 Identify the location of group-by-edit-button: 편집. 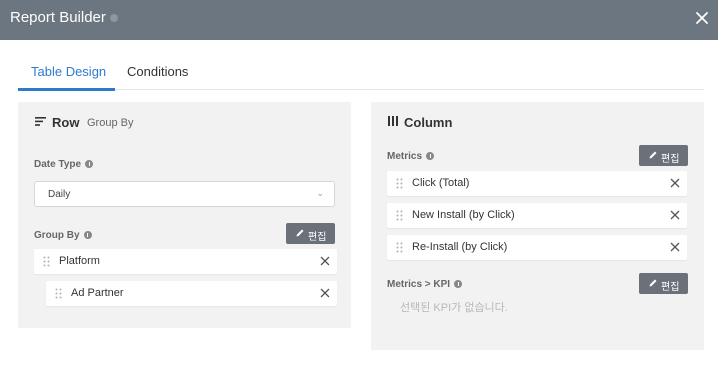
(310, 233).